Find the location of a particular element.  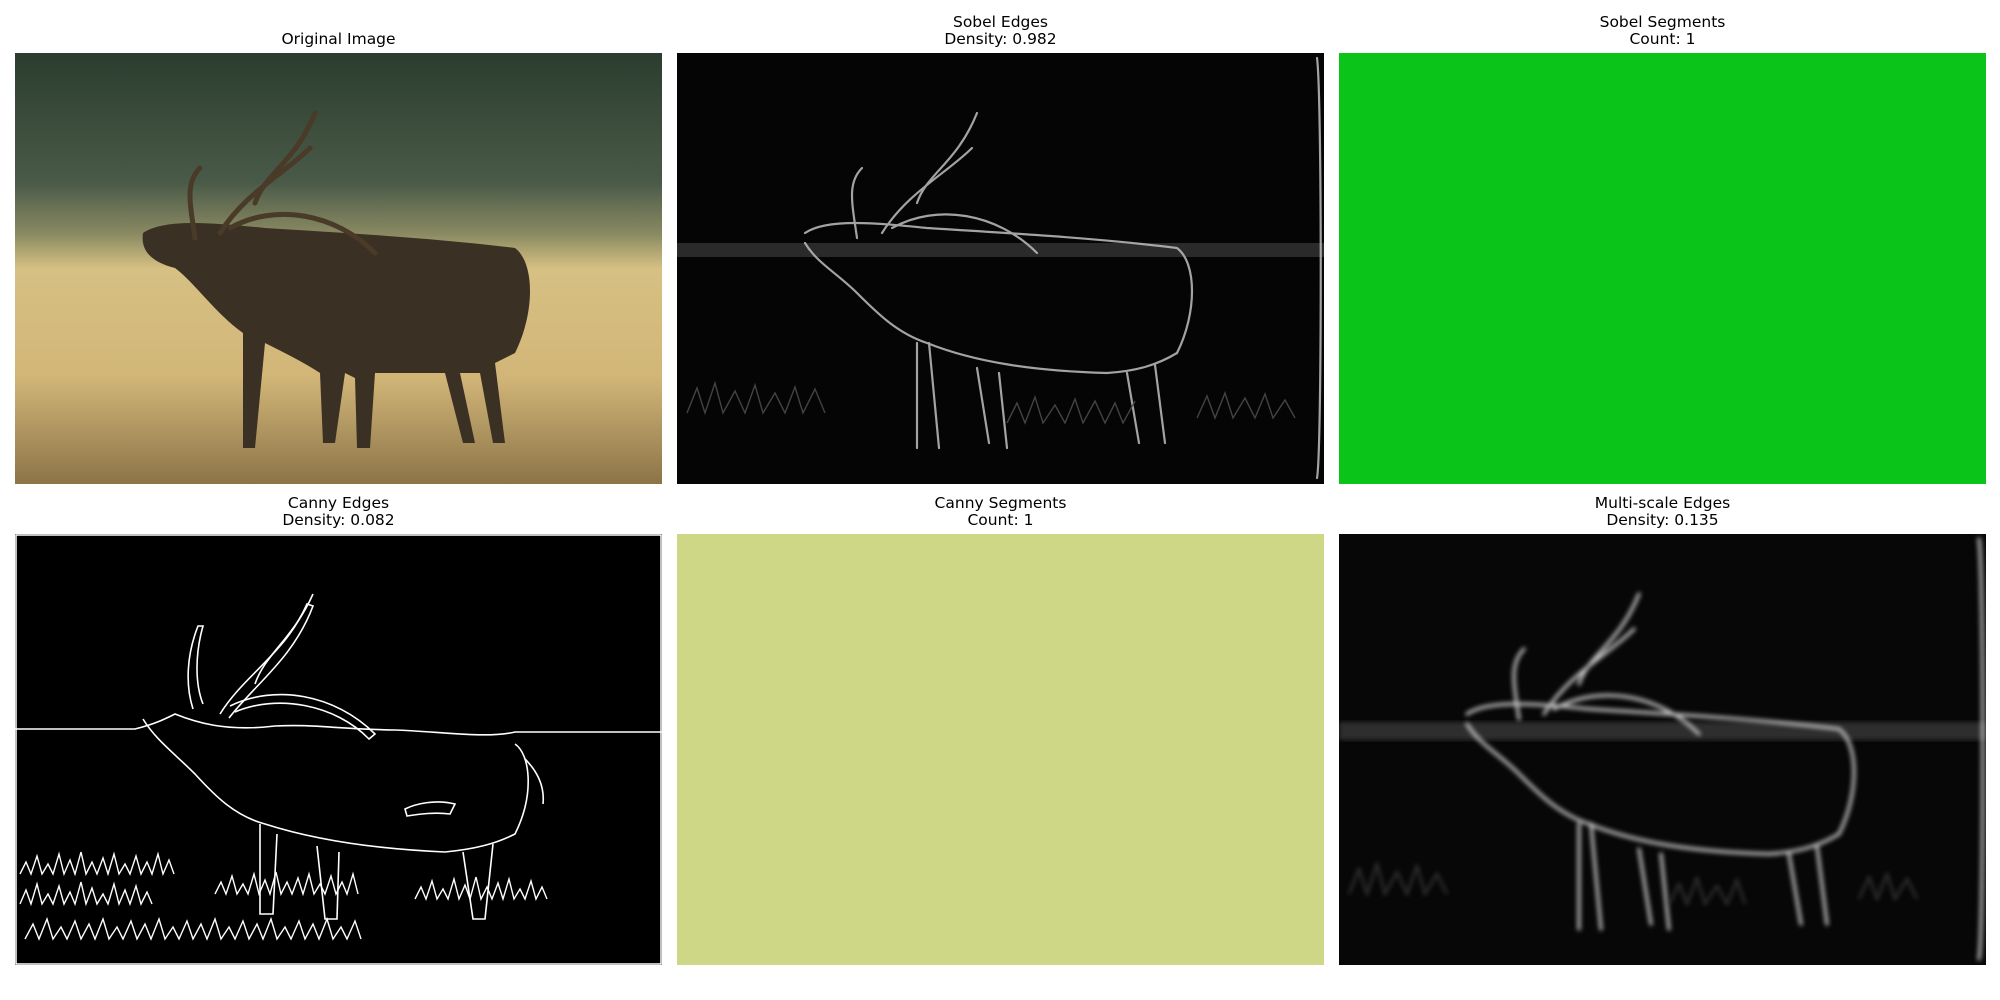

panel-original-image: Original Image is located at coordinates (338, 257).